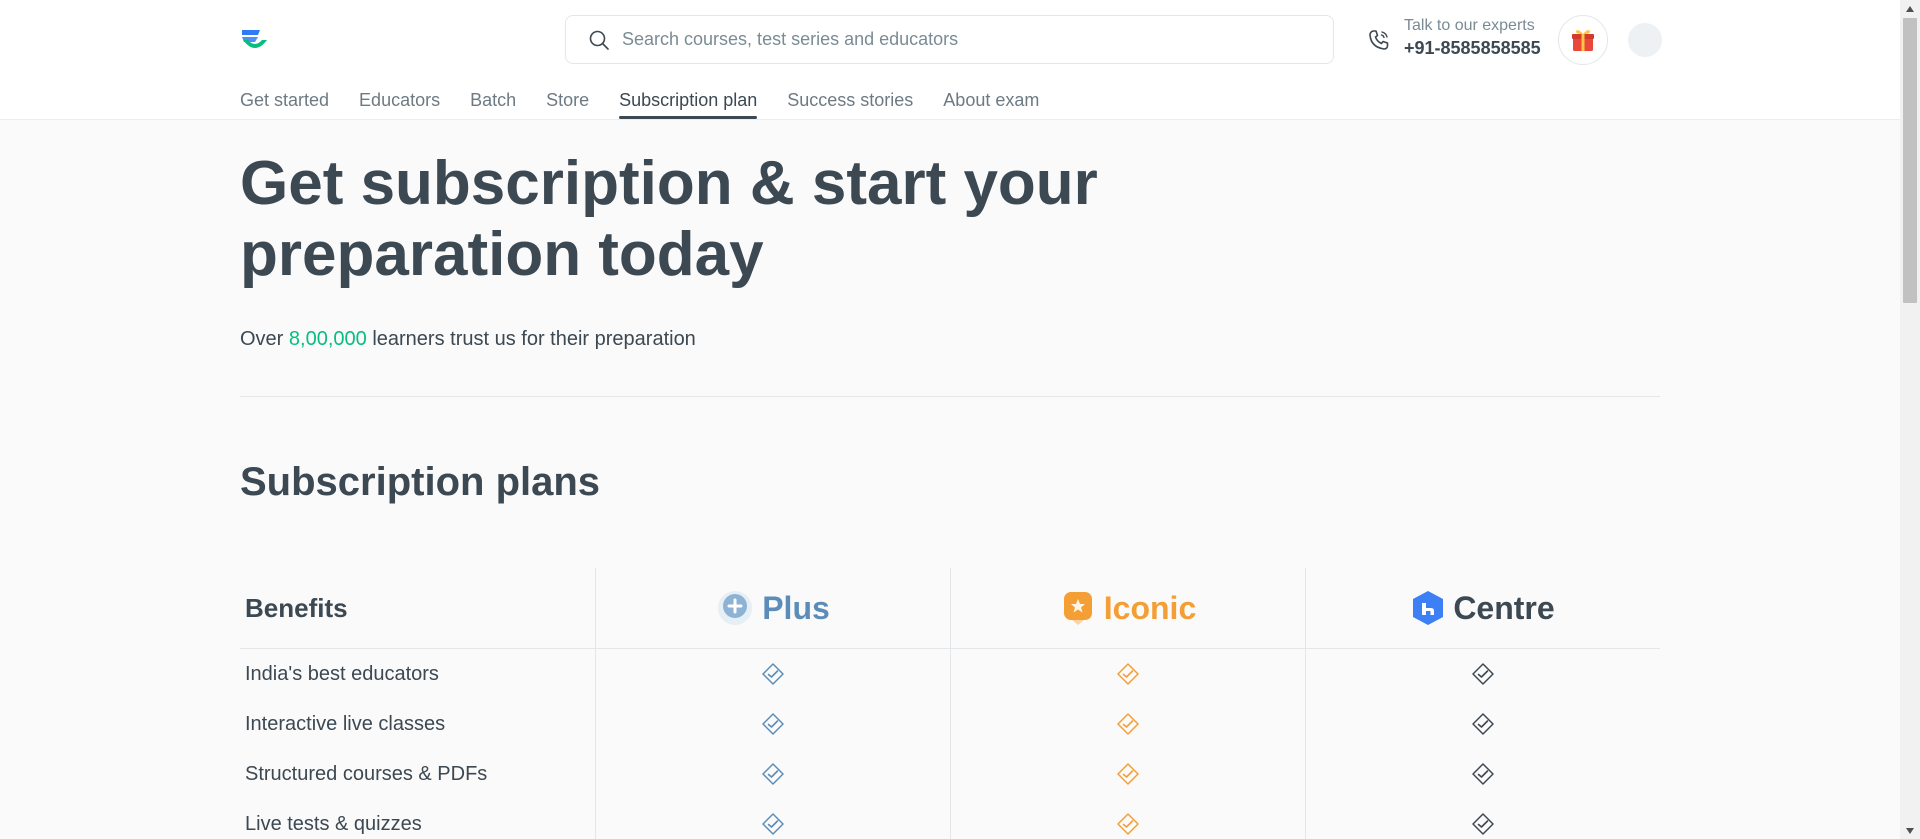 This screenshot has height=839, width=1920. Describe the element at coordinates (284, 104) in the screenshot. I see `nav-get-started: Get started` at that location.